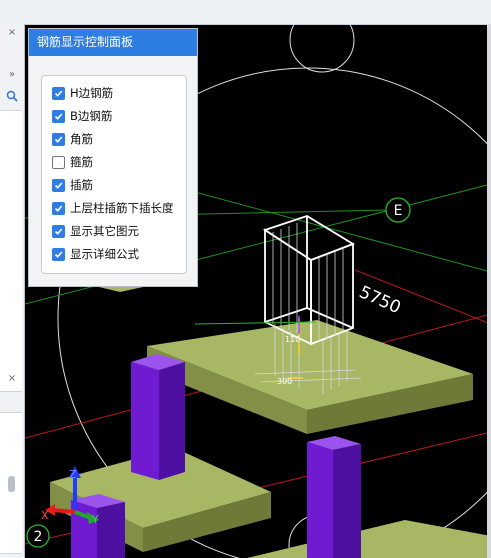 Image resolution: width=491 pixels, height=558 pixels. Describe the element at coordinates (58, 162) in the screenshot. I see `checkbox-unchecked` at that location.